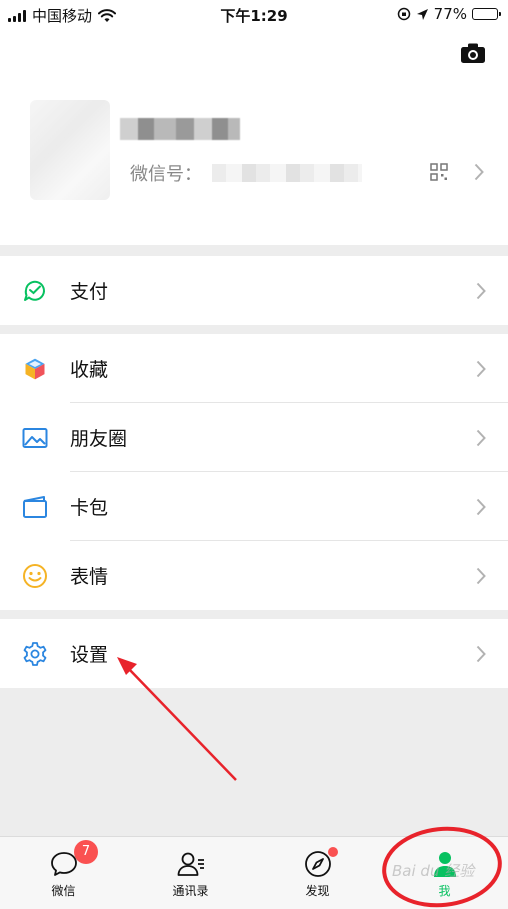 This screenshot has width=508, height=909. What do you see at coordinates (35, 654) in the screenshot?
I see `gear-icon` at bounding box center [35, 654].